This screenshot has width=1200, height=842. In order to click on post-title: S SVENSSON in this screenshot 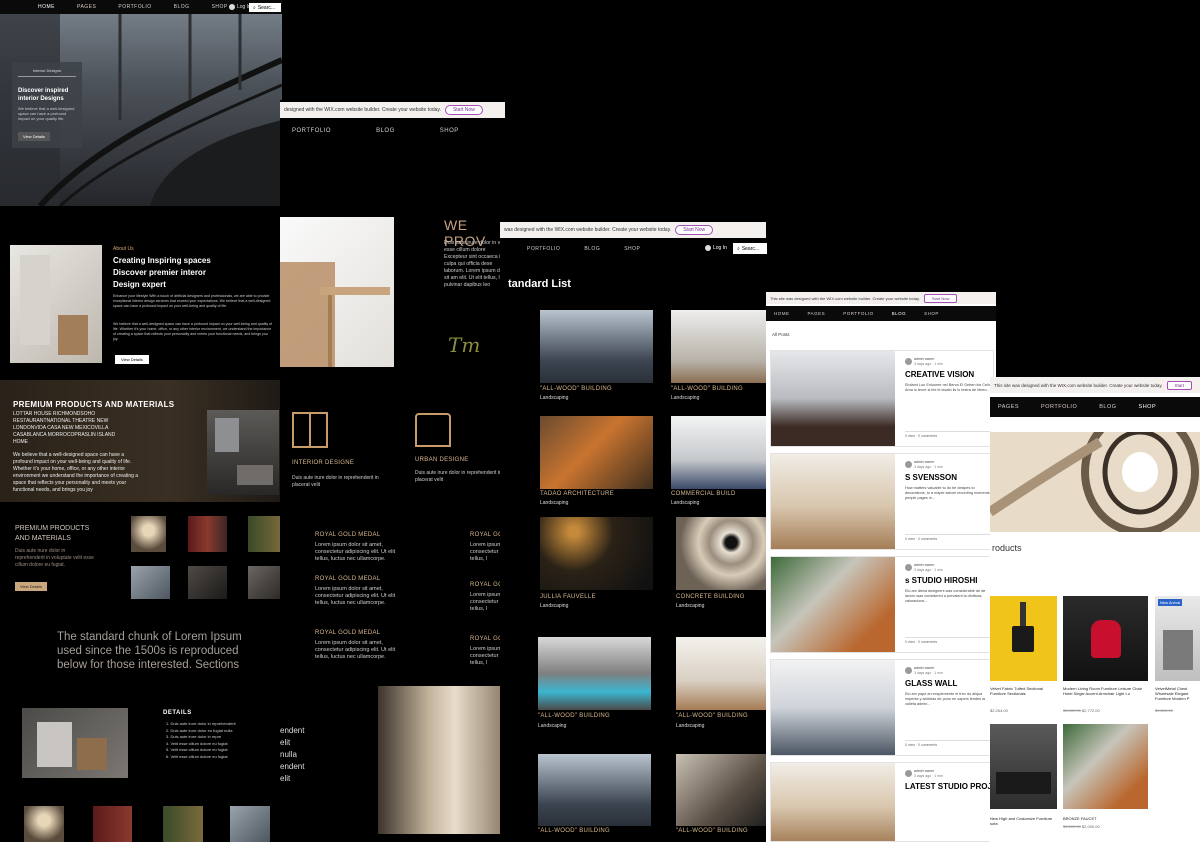, I will do `click(931, 477)`.